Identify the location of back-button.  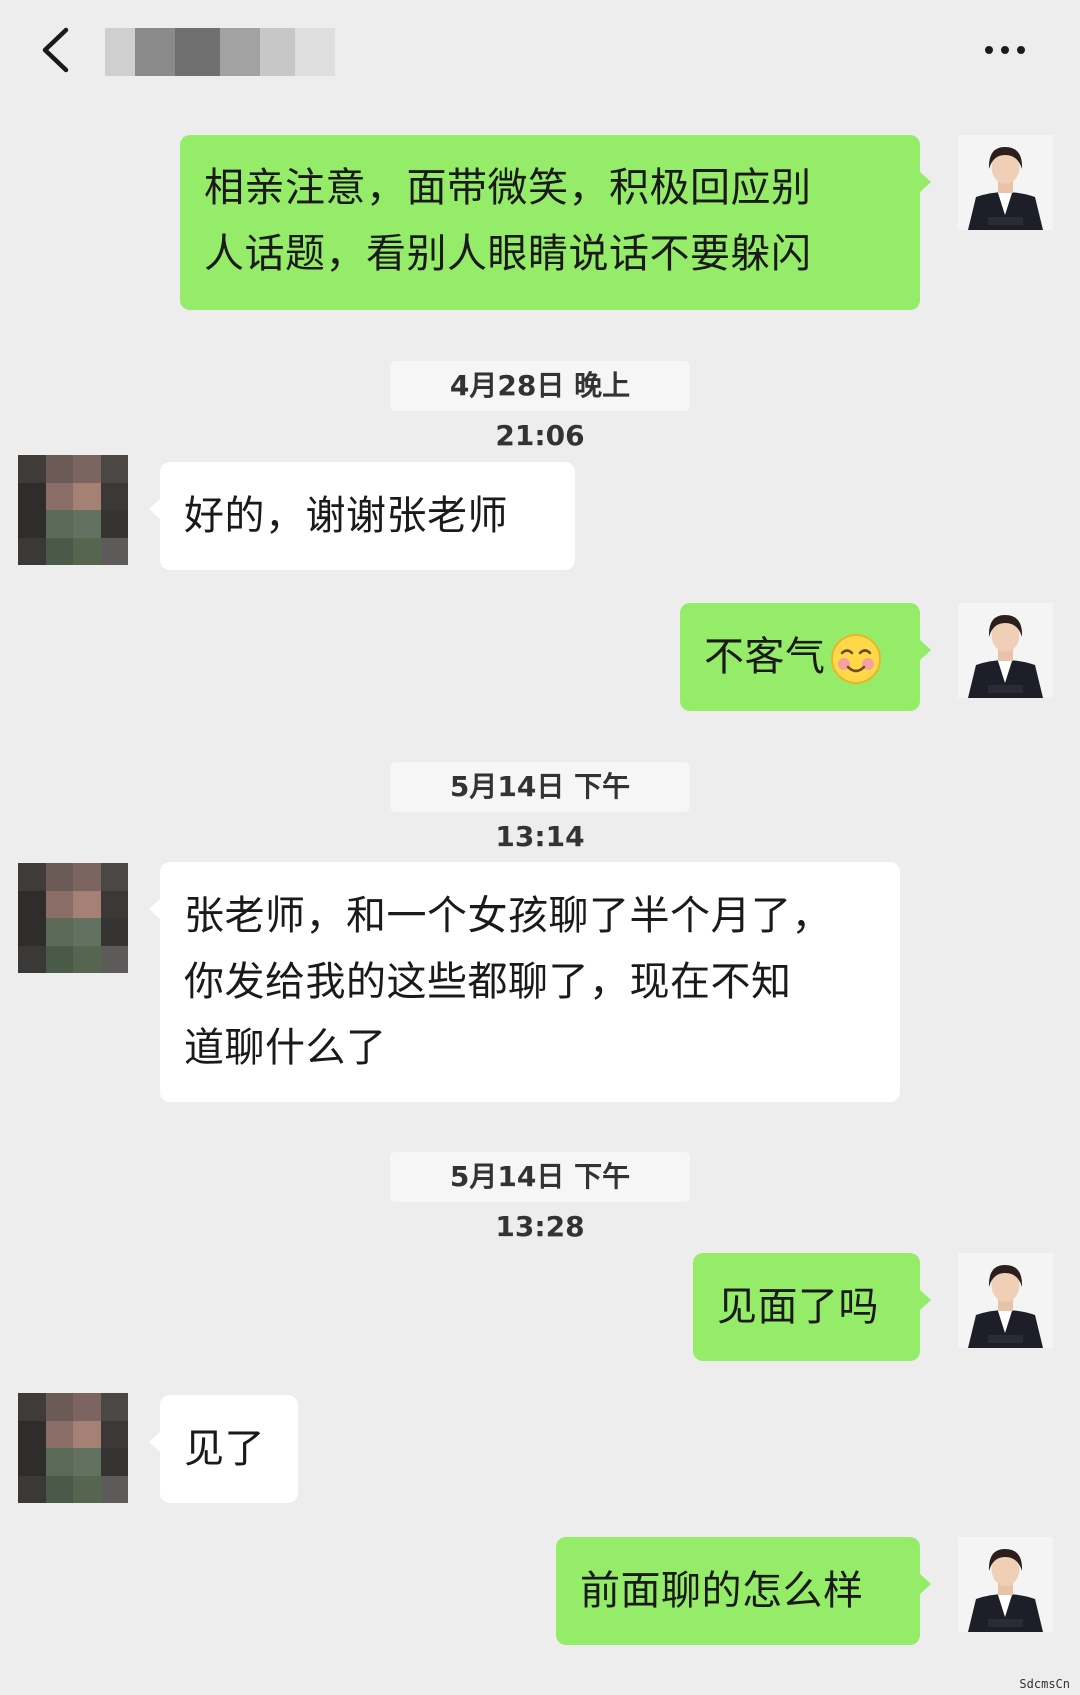
(55, 50).